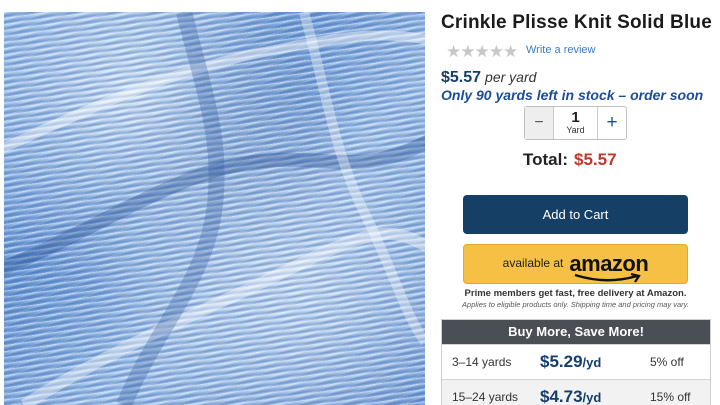 This screenshot has width=720, height=405. Describe the element at coordinates (461, 77) in the screenshot. I see `unit-price: $5.57` at that location.